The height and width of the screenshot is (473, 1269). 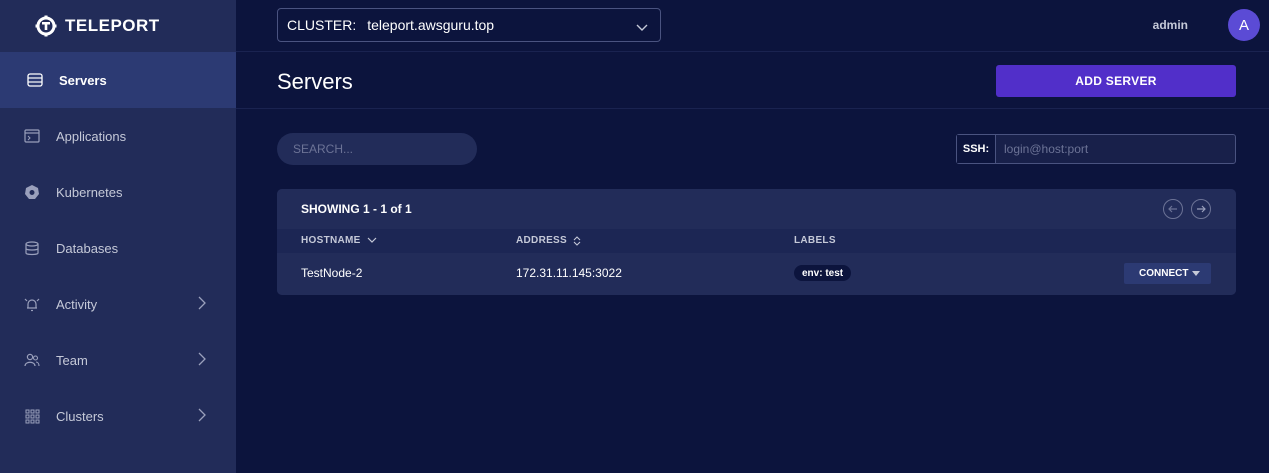 I want to click on arrow-left-icon, so click(x=1172, y=209).